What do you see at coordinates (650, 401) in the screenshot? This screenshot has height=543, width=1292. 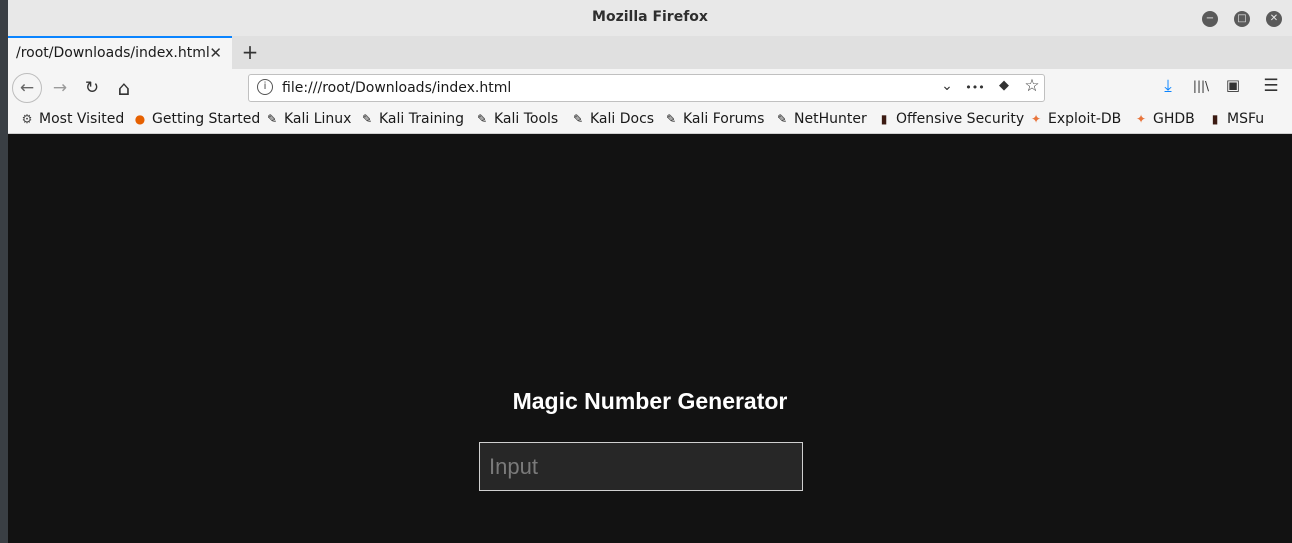 I see `page-heading: Magic Number Generator` at bounding box center [650, 401].